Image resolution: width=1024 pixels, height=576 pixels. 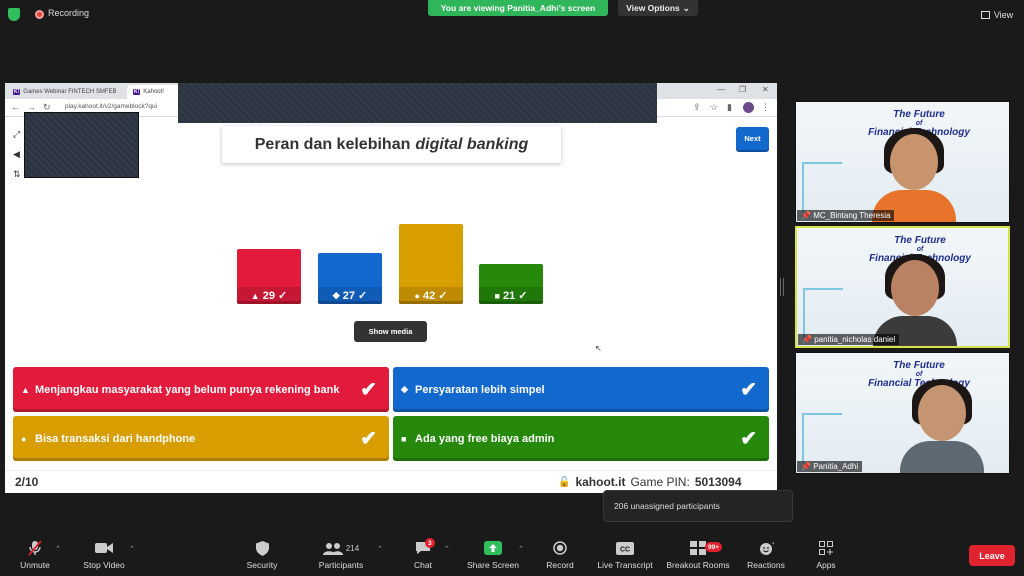 What do you see at coordinates (262, 565) in the screenshot?
I see `security-label: Security` at bounding box center [262, 565].